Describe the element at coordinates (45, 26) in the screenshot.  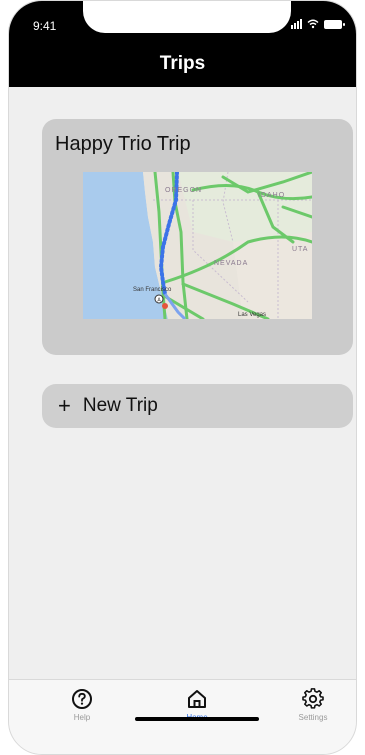
I see `status-time: 9:41` at that location.